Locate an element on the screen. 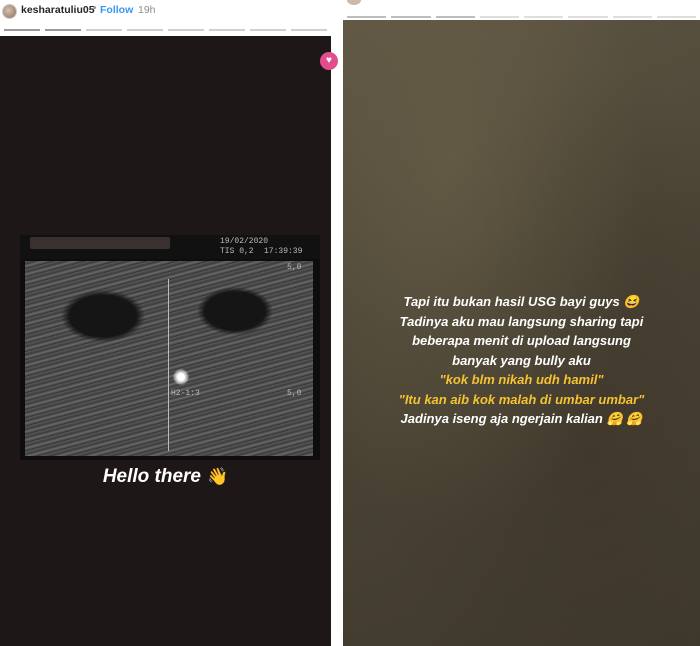  probe-label: H2-1:3 is located at coordinates (185, 393).